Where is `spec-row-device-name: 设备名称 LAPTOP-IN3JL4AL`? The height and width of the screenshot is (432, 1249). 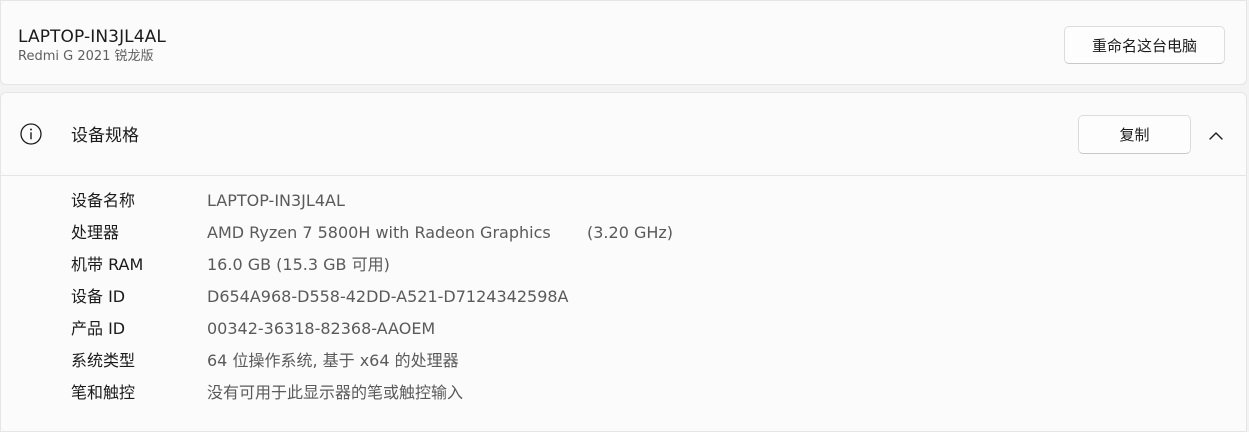 spec-row-device-name: 设备名称 LAPTOP-IN3JL4AL is located at coordinates (623, 201).